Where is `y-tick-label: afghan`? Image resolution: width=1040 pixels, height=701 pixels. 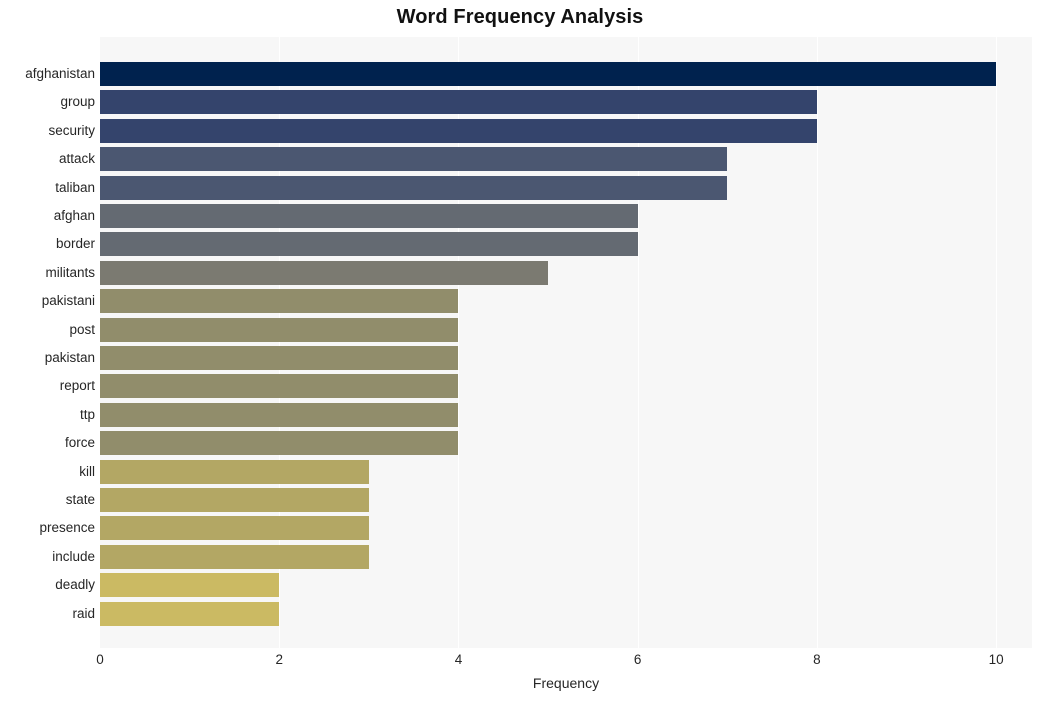 y-tick-label: afghan is located at coordinates (74, 215).